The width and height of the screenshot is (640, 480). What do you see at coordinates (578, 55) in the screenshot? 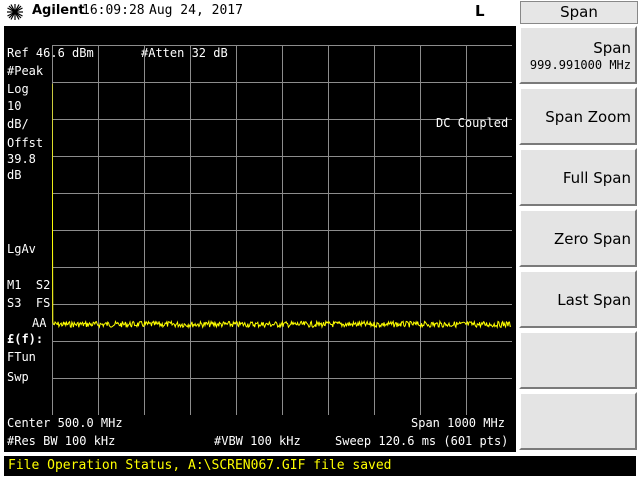
I see `span-softkey: Span 999.991000 MHz` at bounding box center [578, 55].